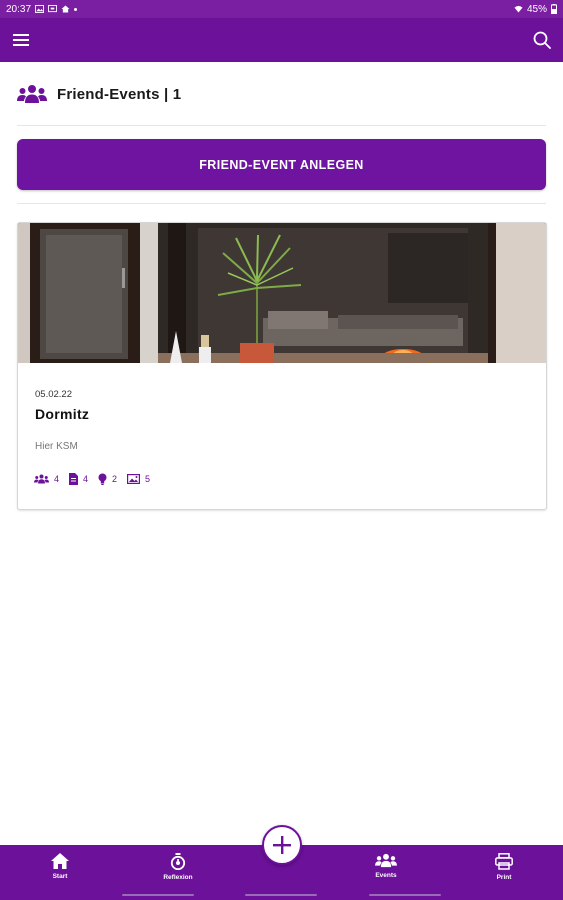 The image size is (563, 900). Describe the element at coordinates (74, 479) in the screenshot. I see `document-icon` at that location.